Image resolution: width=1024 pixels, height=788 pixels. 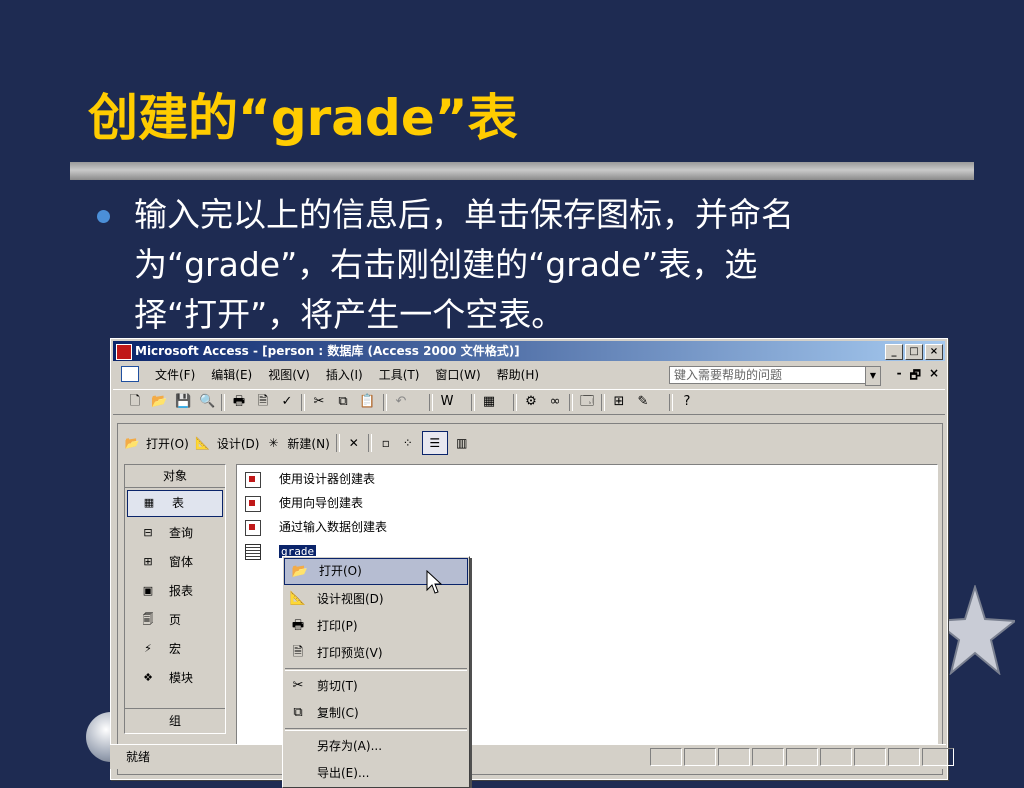 I want to click on restore-button: □, so click(x=914, y=352).